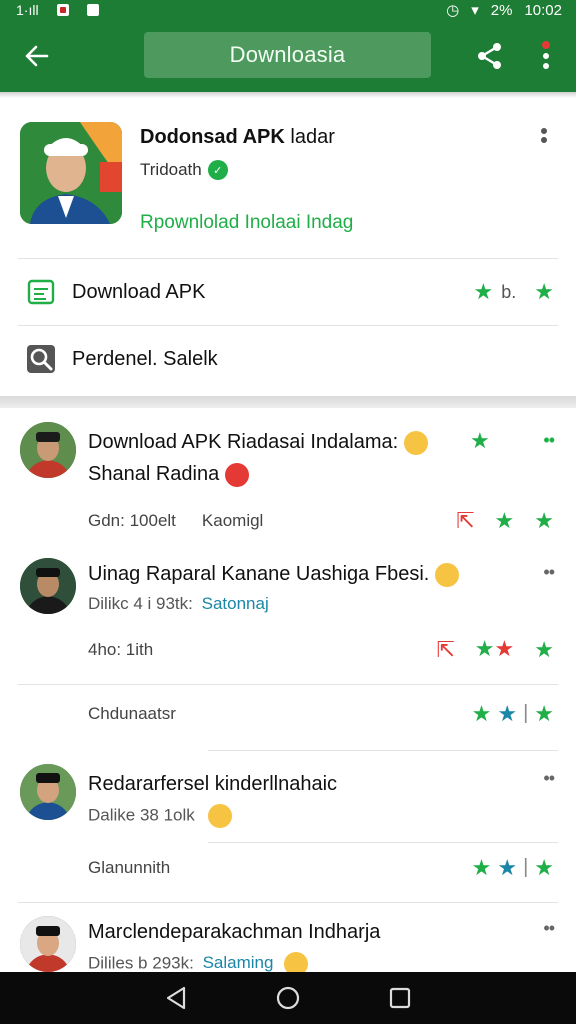  What do you see at coordinates (321, 521) in the screenshot?
I see `post-actions: Gdn: 100elt Kaomigl ⇱ ★ ★` at bounding box center [321, 521].